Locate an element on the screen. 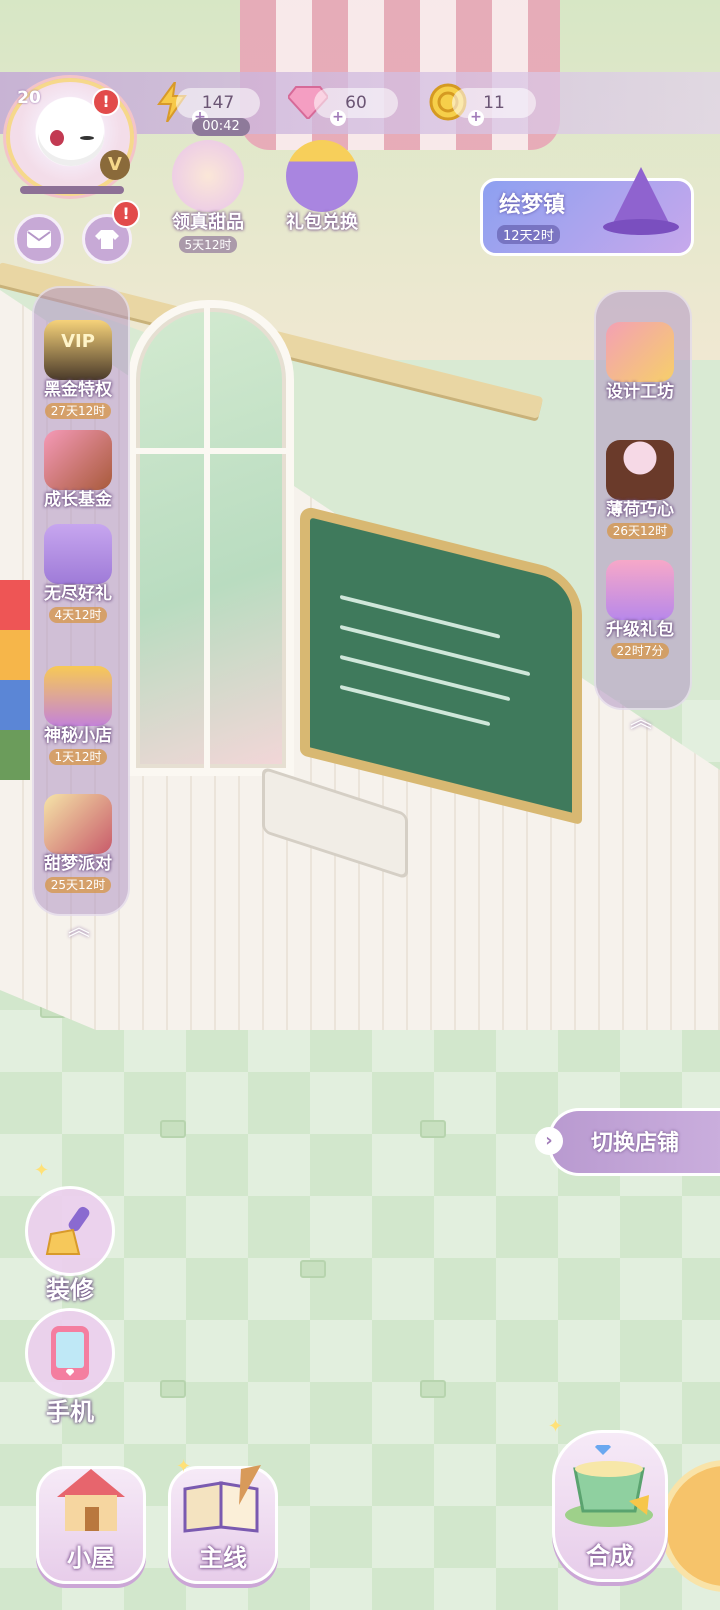  nav-cottage-label: 小屋 is located at coordinates (91, 1558).